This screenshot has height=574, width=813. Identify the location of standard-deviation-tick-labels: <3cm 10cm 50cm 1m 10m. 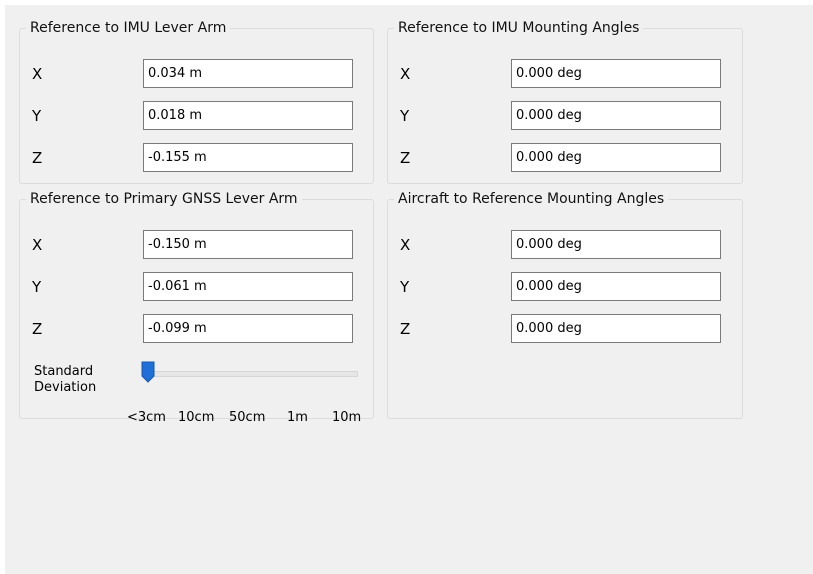
(250, 419).